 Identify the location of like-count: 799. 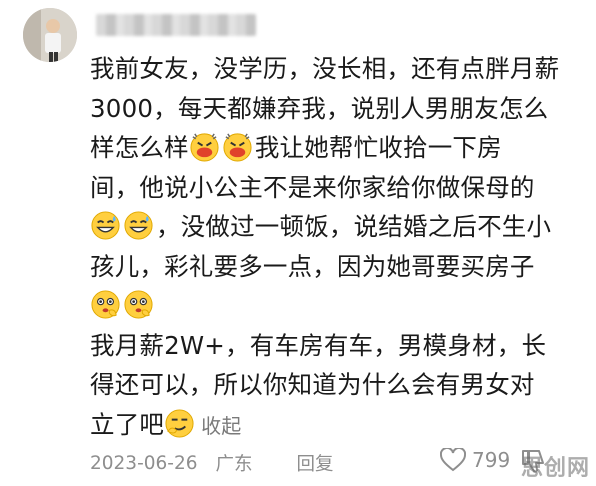
(491, 460).